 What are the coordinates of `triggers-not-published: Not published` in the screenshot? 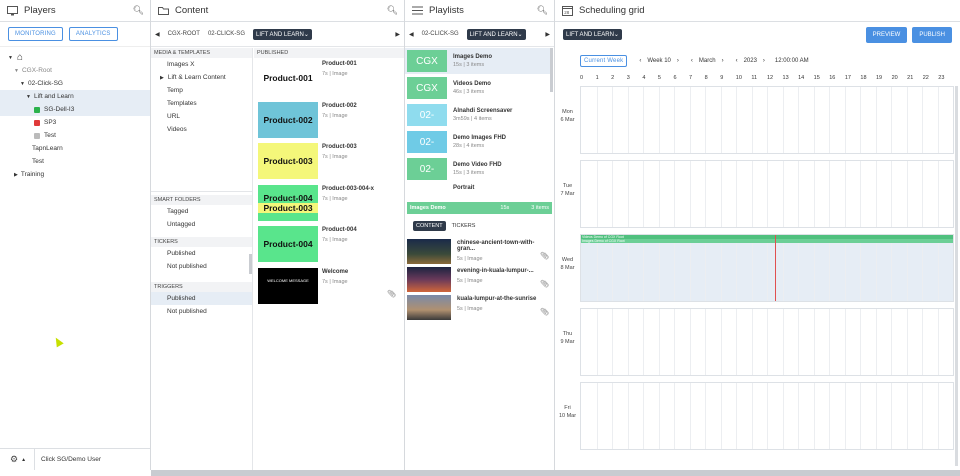 It's located at (201, 311).